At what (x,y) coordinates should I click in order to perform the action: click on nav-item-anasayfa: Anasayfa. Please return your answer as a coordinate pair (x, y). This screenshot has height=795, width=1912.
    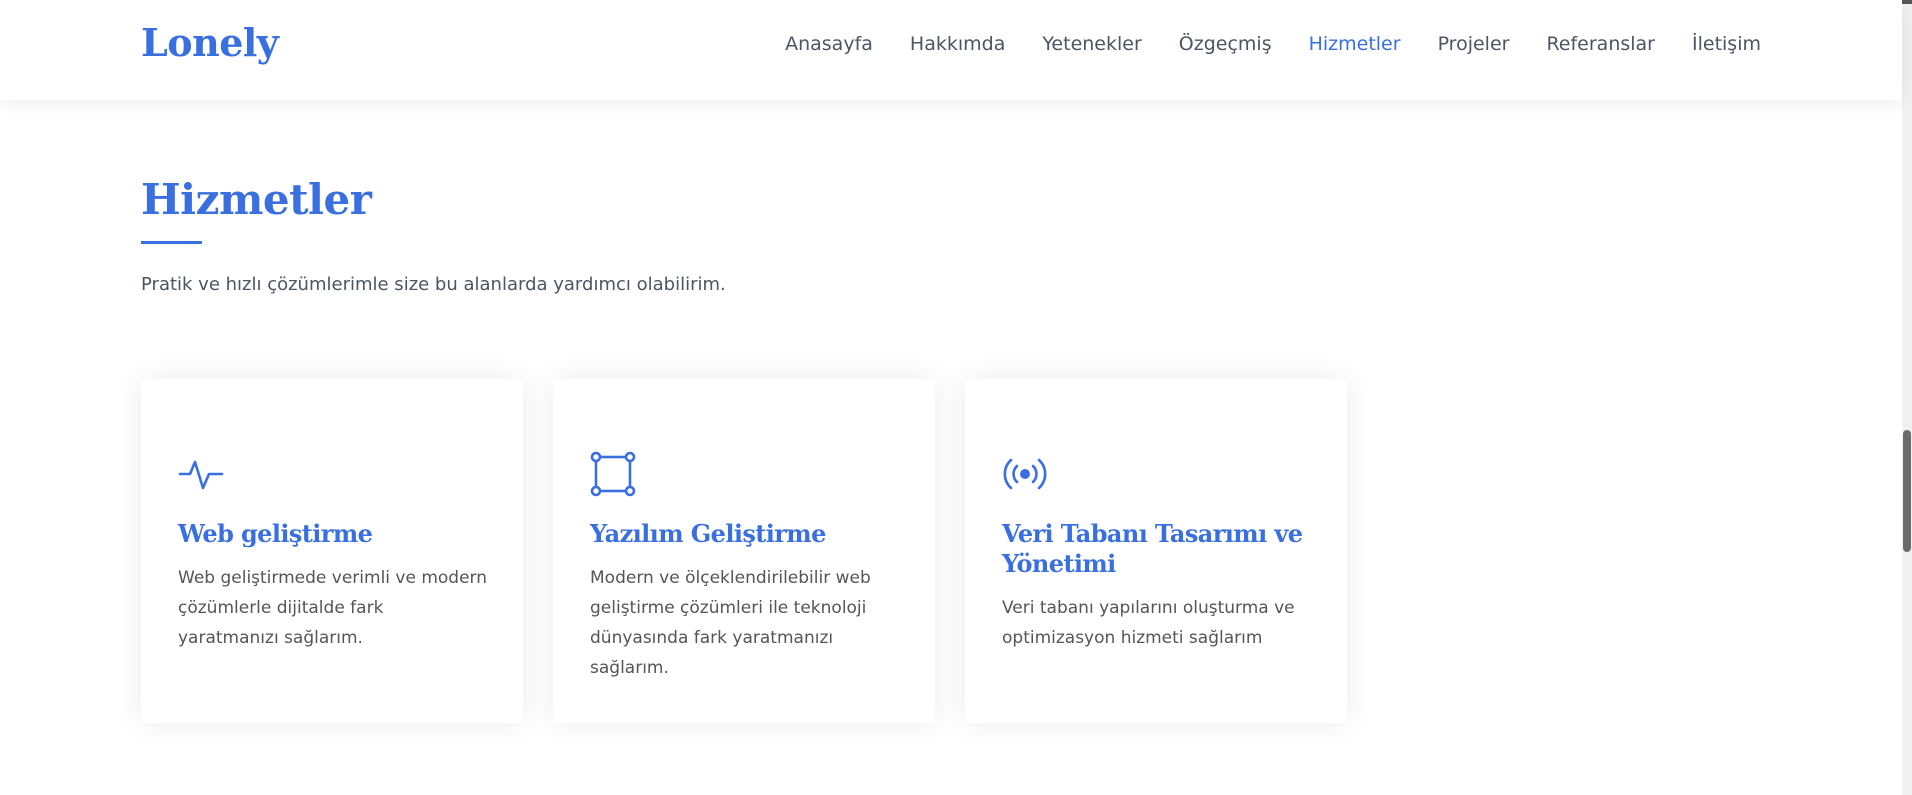
    Looking at the image, I should click on (829, 44).